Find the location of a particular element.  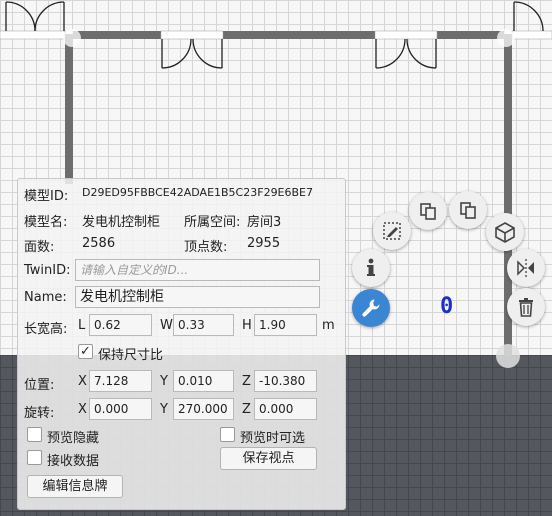

copy-icon is located at coordinates (428, 211).